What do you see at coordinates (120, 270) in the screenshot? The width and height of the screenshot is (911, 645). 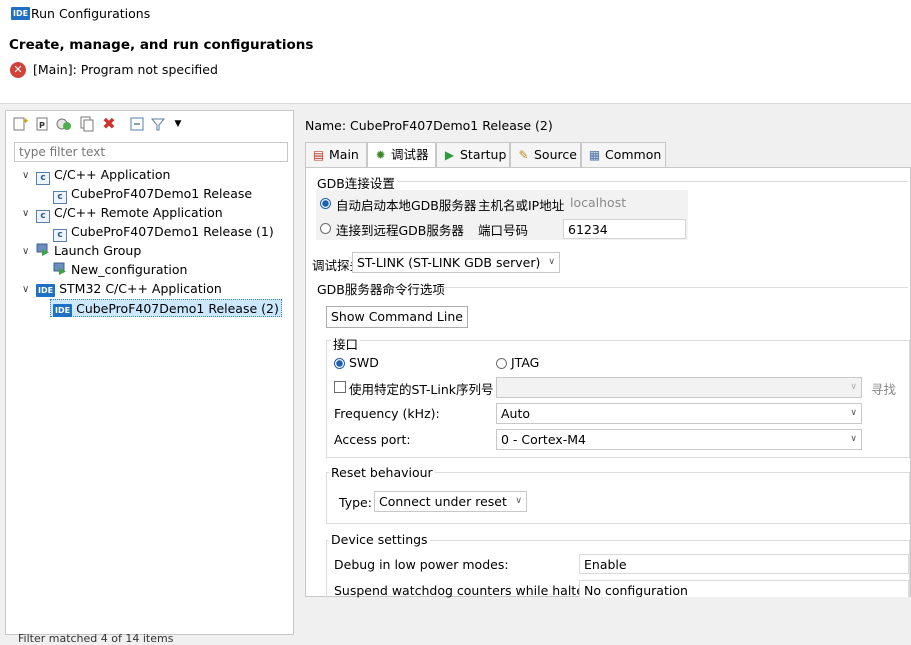 I see `tree-item-new-configuration: New_configuration` at bounding box center [120, 270].